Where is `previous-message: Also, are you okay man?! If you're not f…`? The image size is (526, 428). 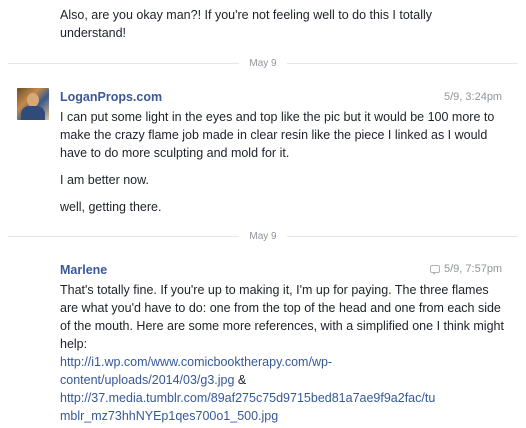 previous-message: Also, are you okay man?! If you're not f… is located at coordinates (280, 24).